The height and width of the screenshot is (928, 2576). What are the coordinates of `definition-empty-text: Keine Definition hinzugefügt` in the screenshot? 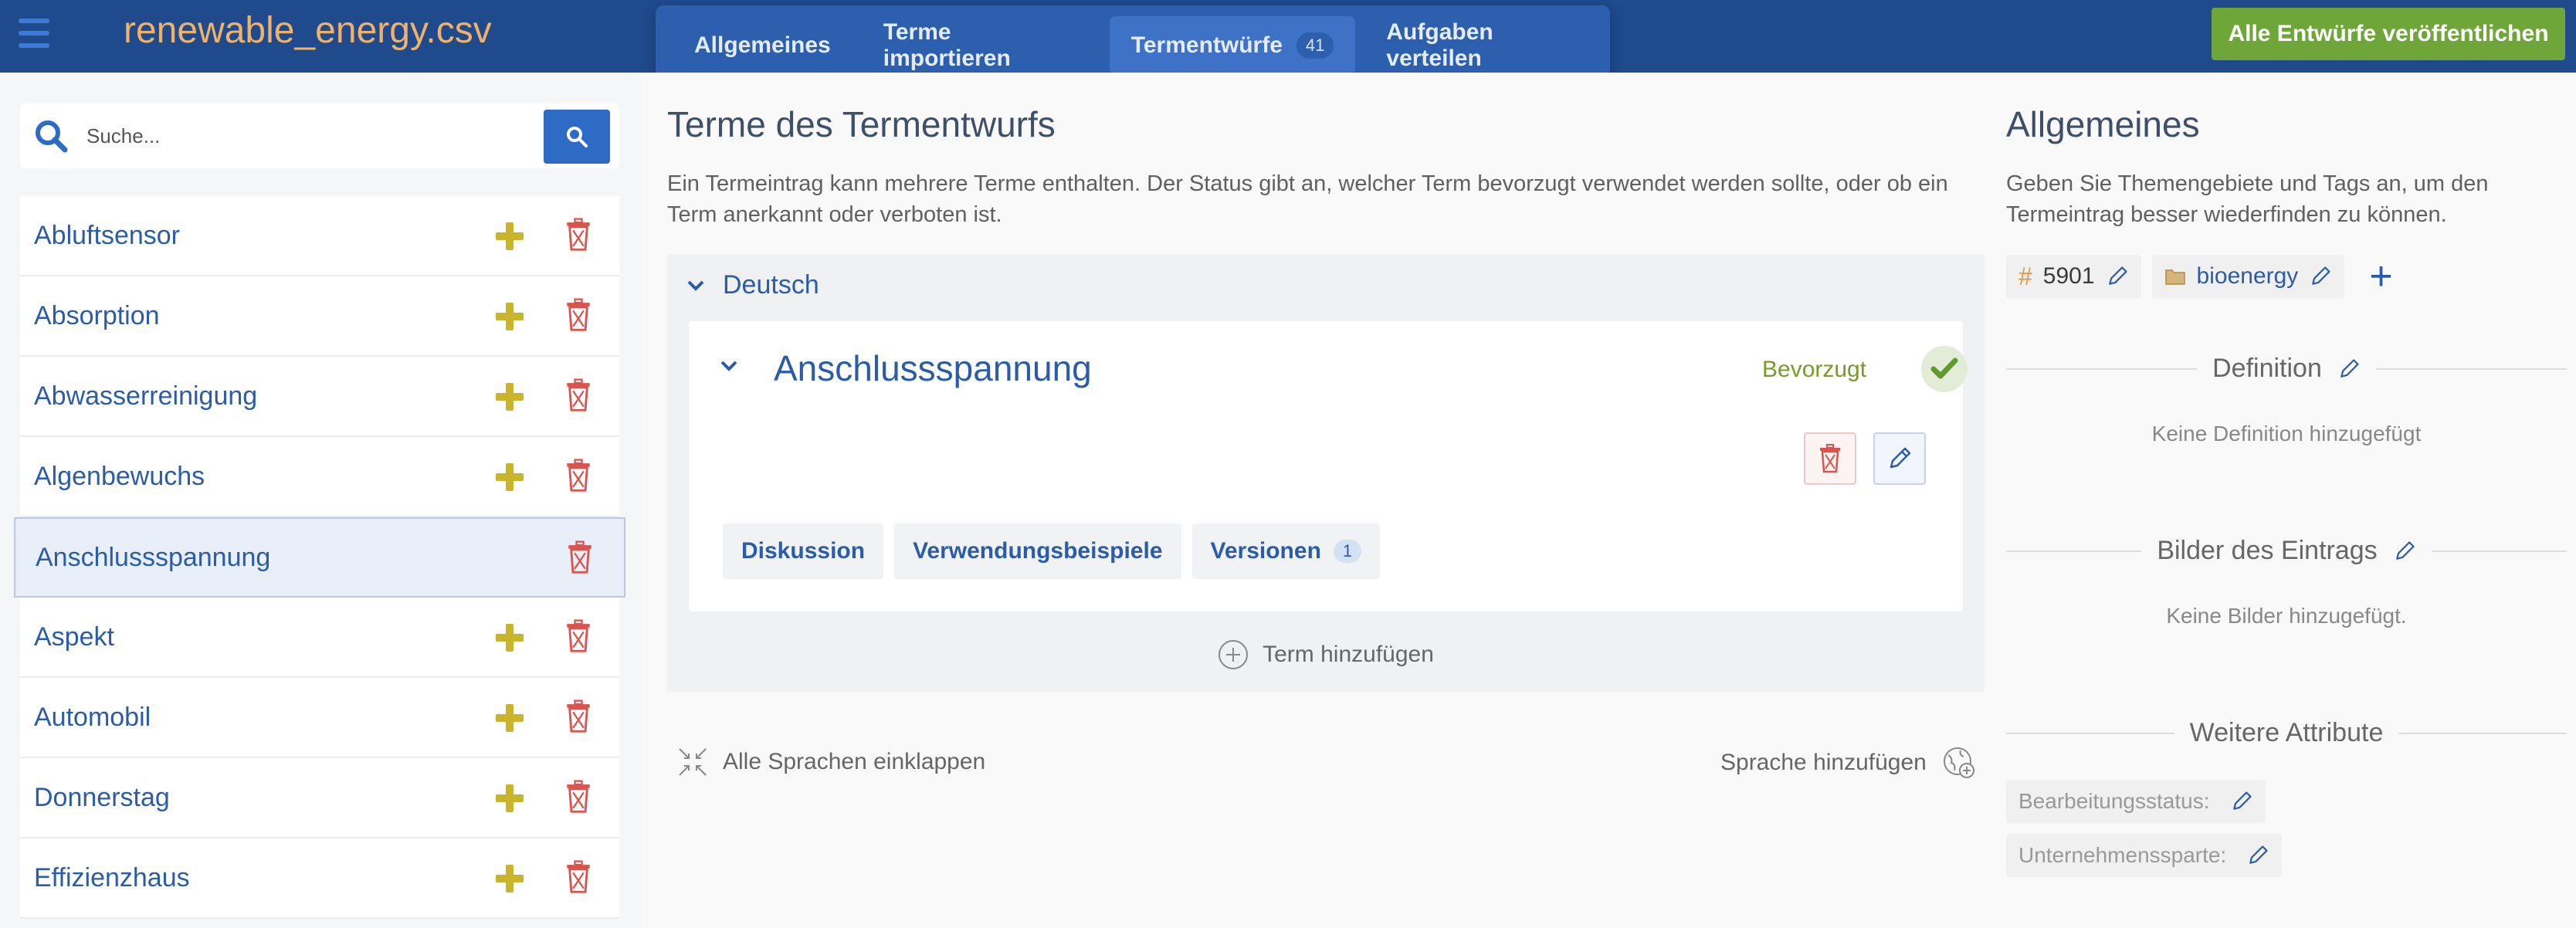 It's located at (2286, 434).